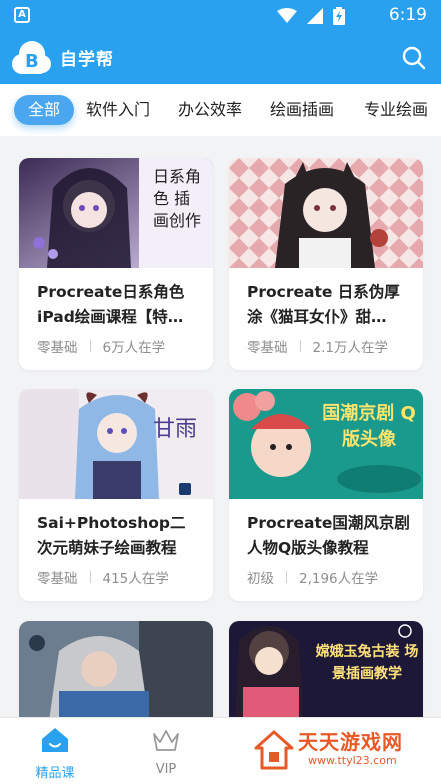  I want to click on tab-all: 全部, so click(44, 110).